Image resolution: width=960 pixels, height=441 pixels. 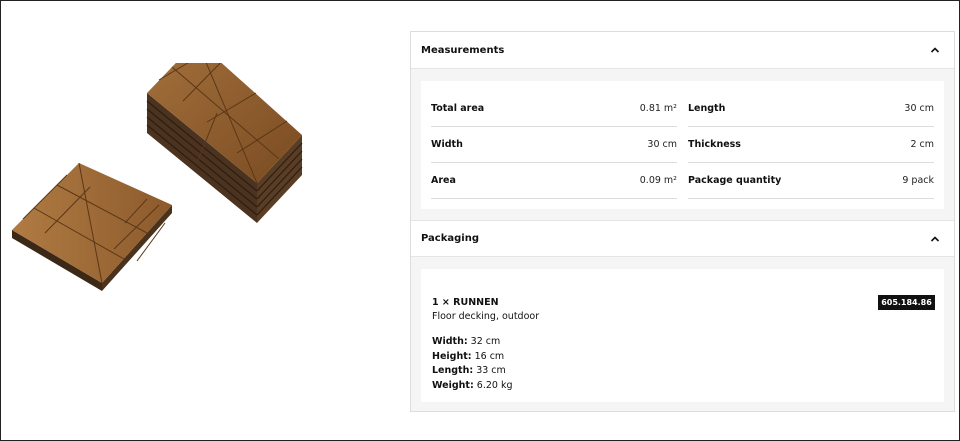 I want to click on measurements-title: Measurements, so click(x=463, y=50).